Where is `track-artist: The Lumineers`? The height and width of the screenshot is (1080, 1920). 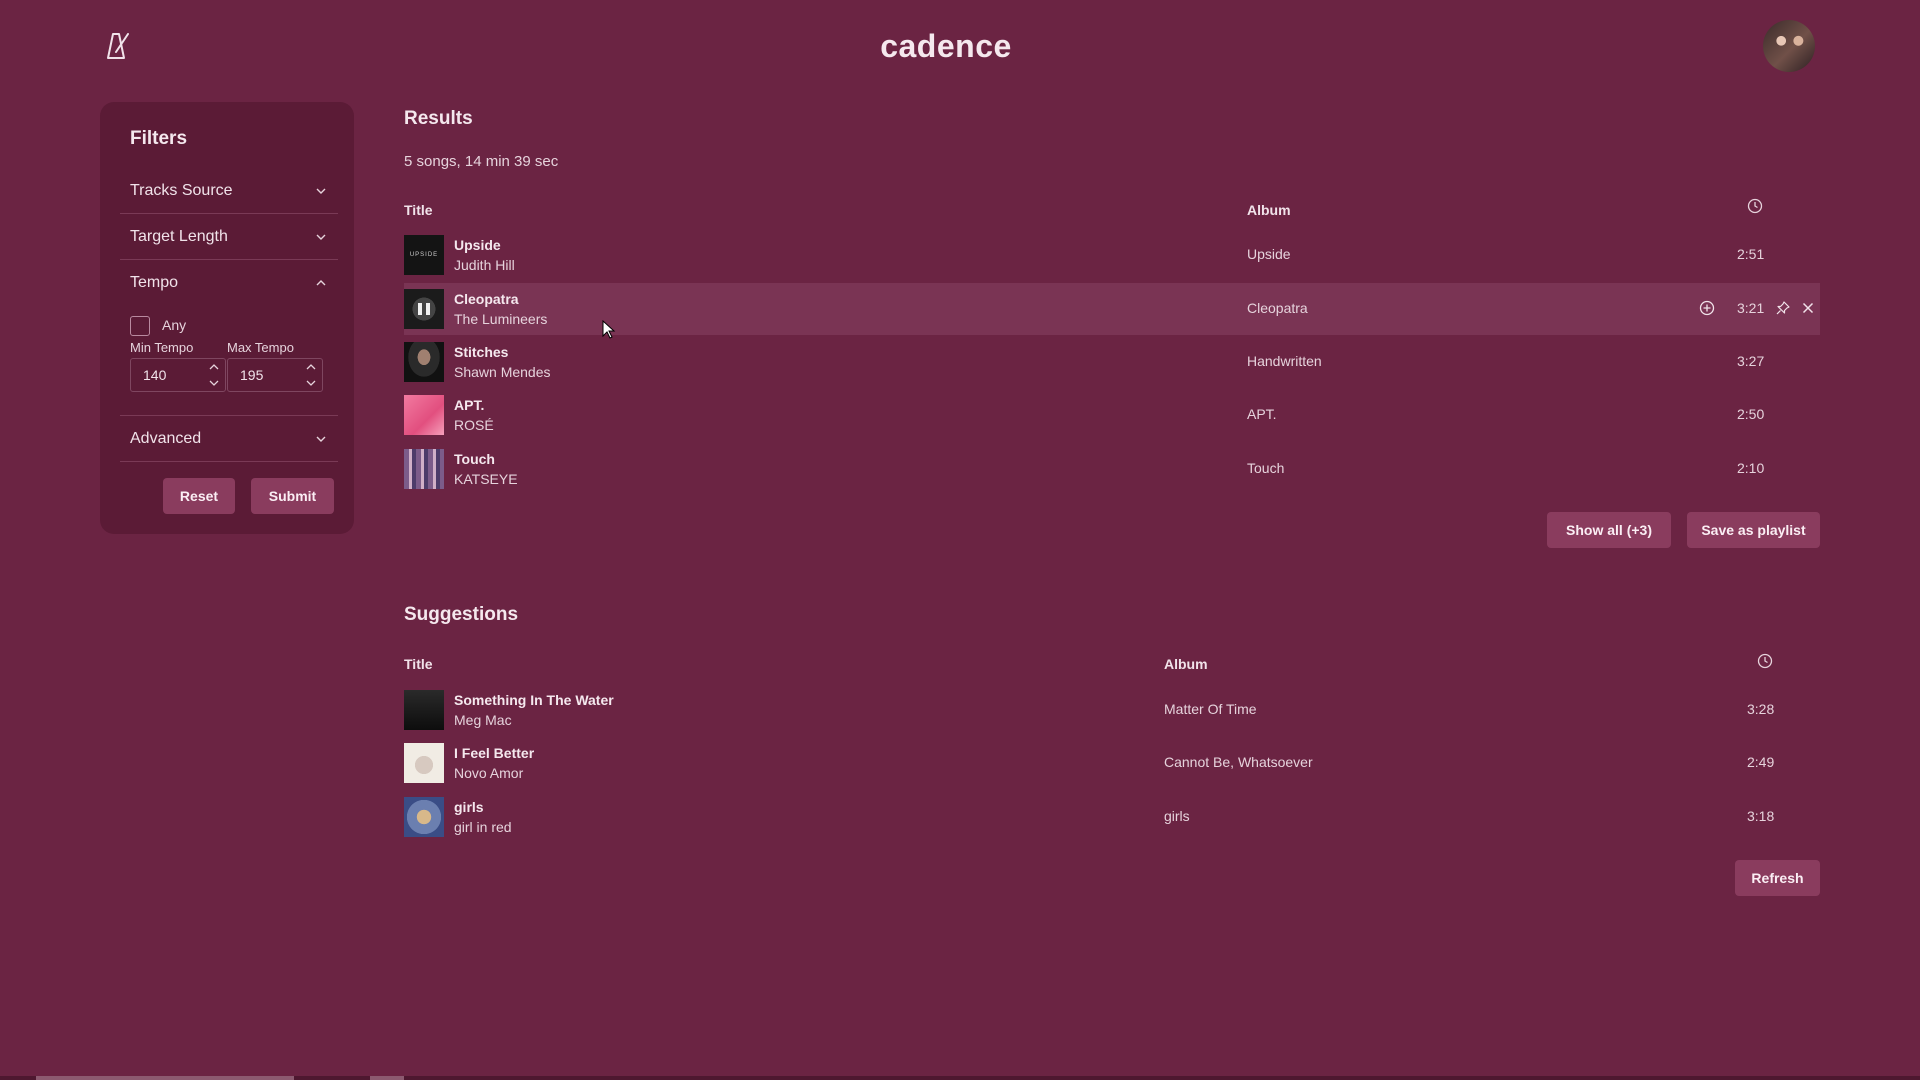 track-artist: The Lumineers is located at coordinates (501, 319).